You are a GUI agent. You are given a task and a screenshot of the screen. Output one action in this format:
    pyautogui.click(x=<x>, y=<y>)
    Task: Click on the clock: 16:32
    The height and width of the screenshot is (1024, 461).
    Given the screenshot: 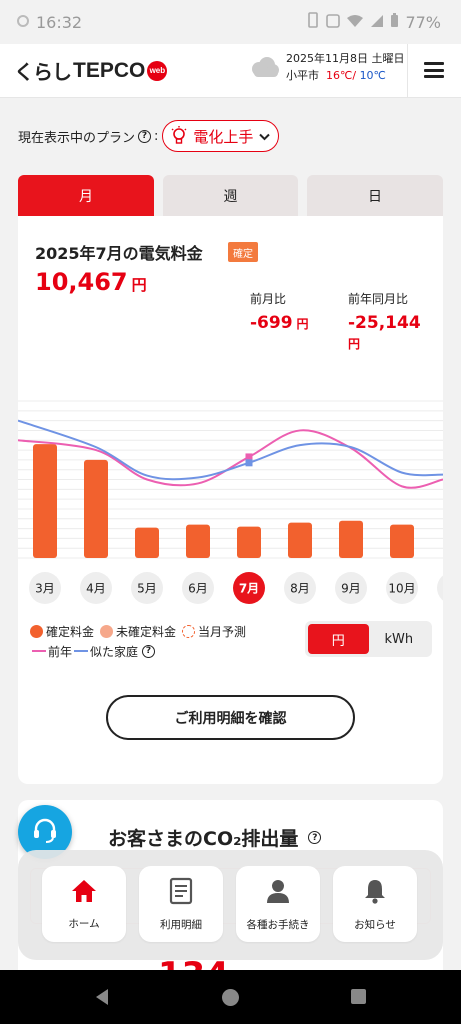 What is the action you would take?
    pyautogui.click(x=59, y=22)
    